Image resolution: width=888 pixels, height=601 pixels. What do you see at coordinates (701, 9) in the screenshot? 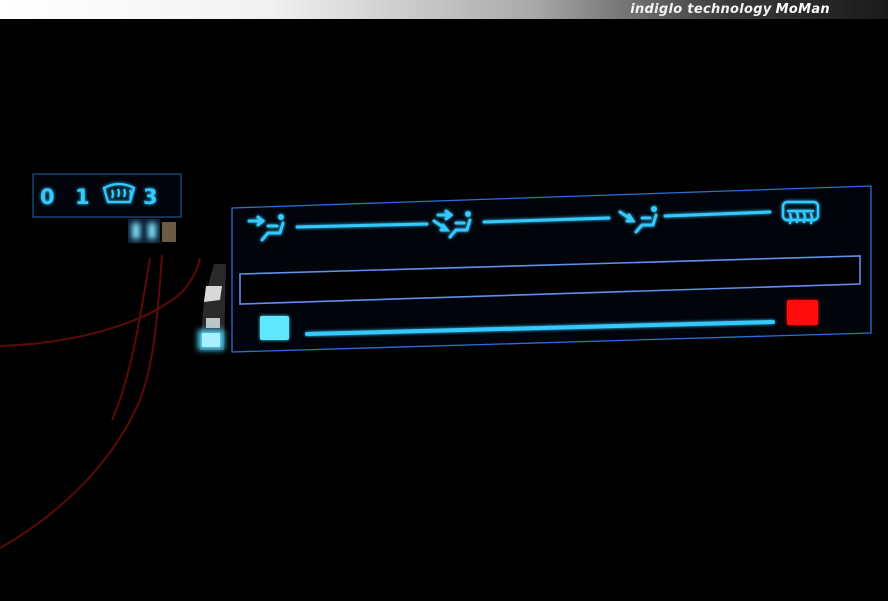
I see `brand-name: indiglo technology` at bounding box center [701, 9].